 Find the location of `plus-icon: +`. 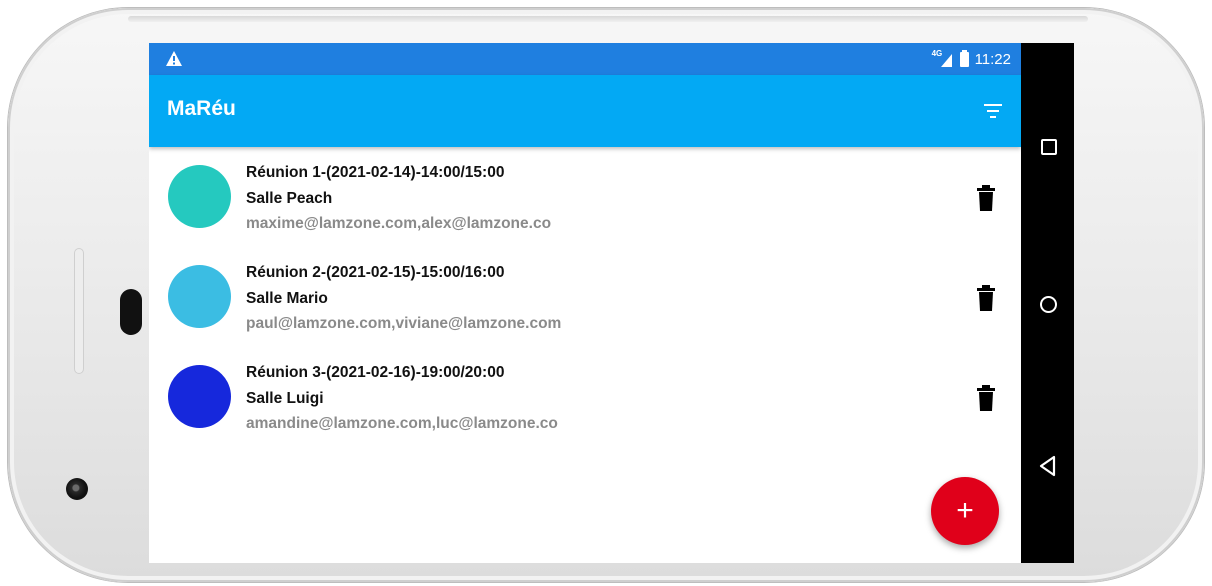

plus-icon: + is located at coordinates (965, 510).